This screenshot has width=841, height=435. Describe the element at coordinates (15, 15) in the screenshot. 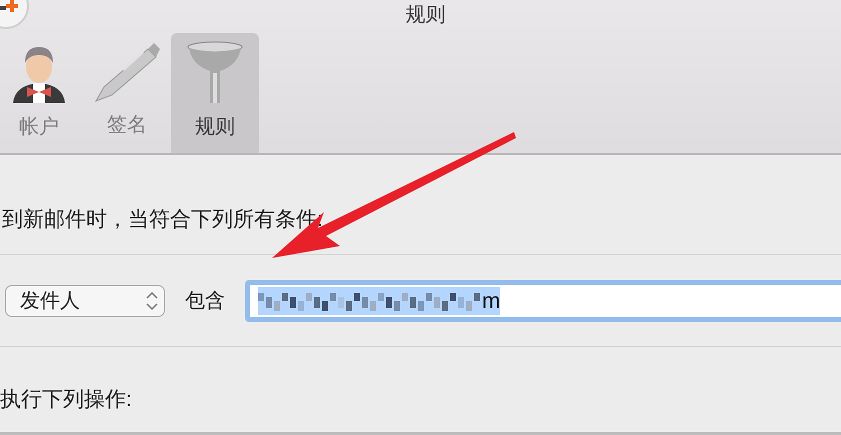

I see `app-icon` at that location.